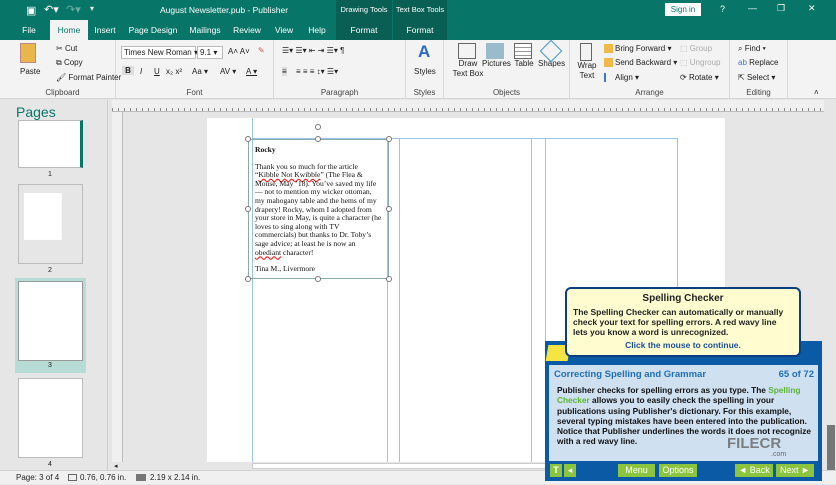 This screenshot has height=485, width=836. Describe the element at coordinates (128, 70) in the screenshot. I see `bold-button: B` at that location.